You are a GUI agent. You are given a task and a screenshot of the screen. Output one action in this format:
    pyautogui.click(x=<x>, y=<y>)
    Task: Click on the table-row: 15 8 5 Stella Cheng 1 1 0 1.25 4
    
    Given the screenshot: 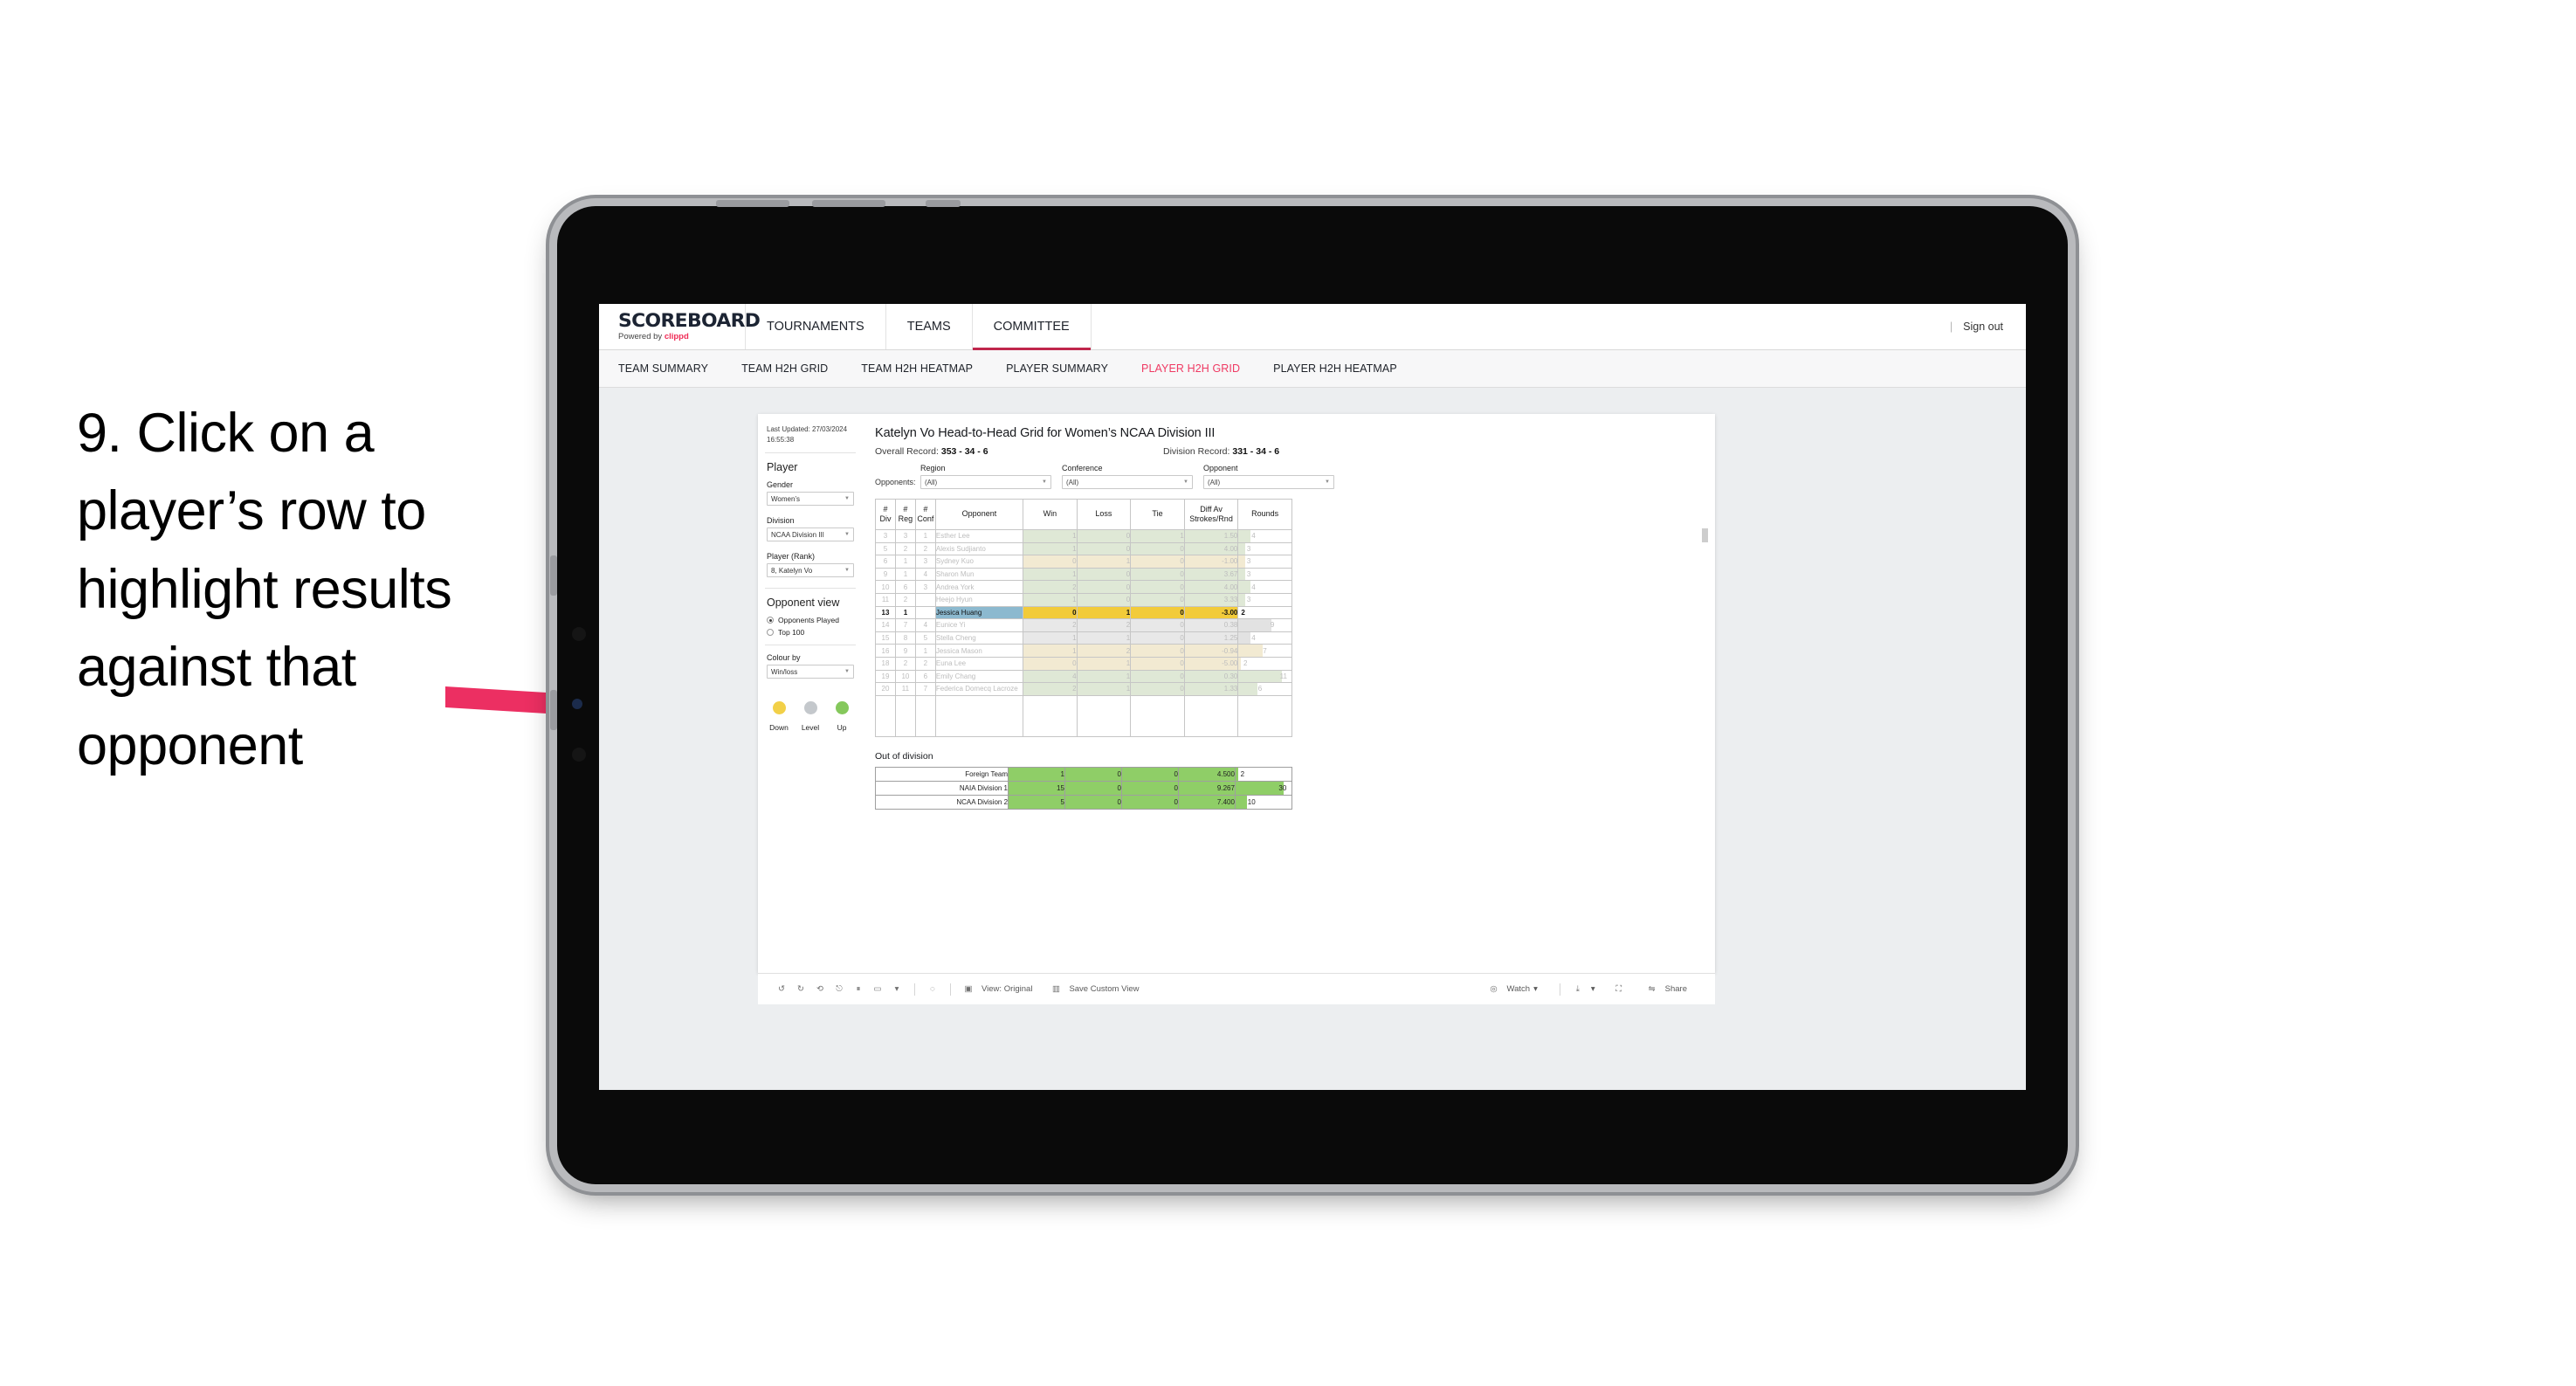 What is the action you would take?
    pyautogui.click(x=1083, y=638)
    